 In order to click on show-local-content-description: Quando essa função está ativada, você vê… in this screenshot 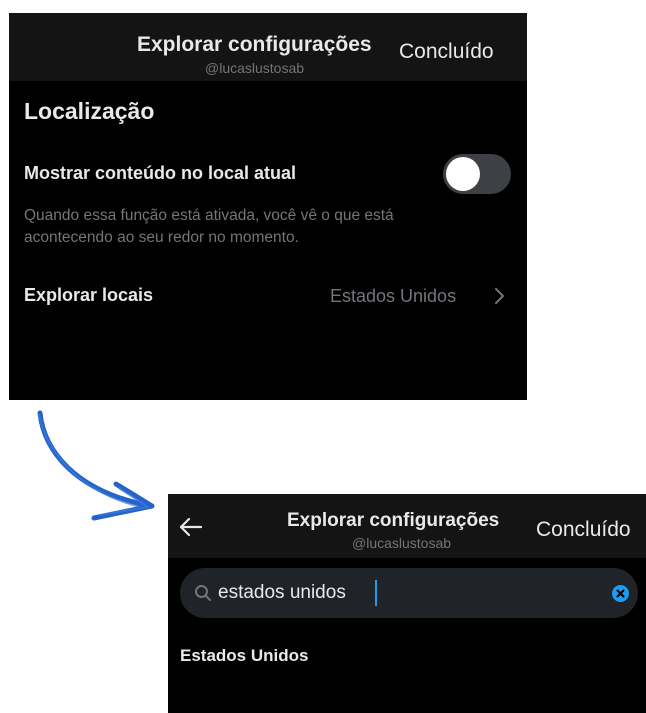, I will do `click(209, 226)`.